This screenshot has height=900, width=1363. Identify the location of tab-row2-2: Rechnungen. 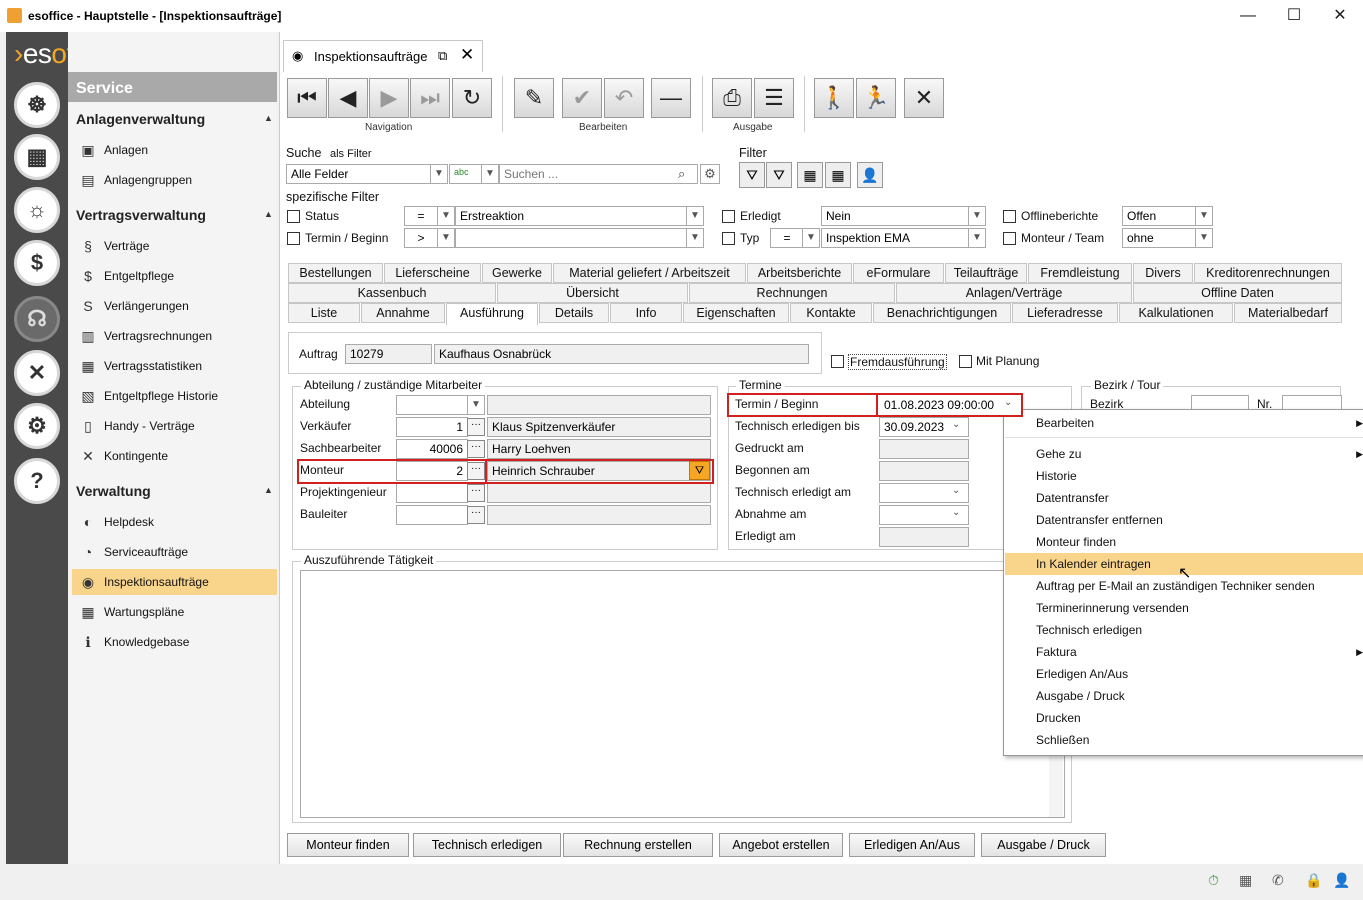
(792, 293).